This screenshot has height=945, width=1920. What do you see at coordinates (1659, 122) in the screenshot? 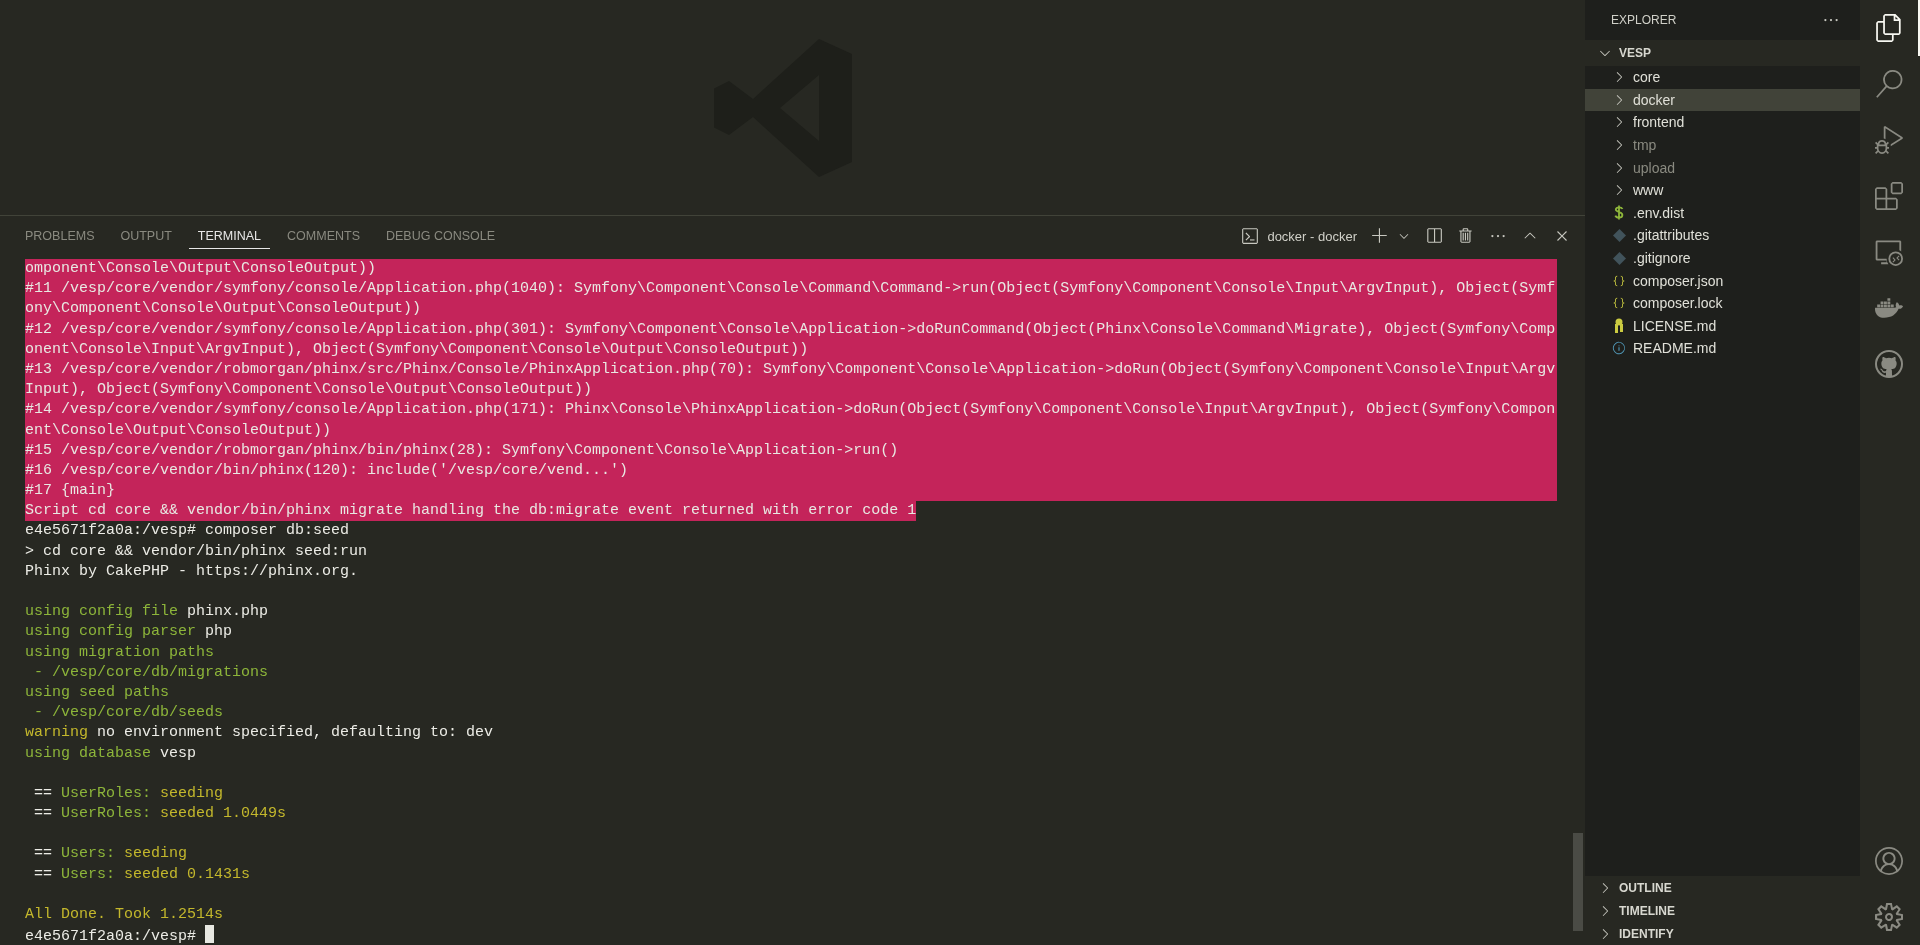
I see `file-name: frontend` at bounding box center [1659, 122].